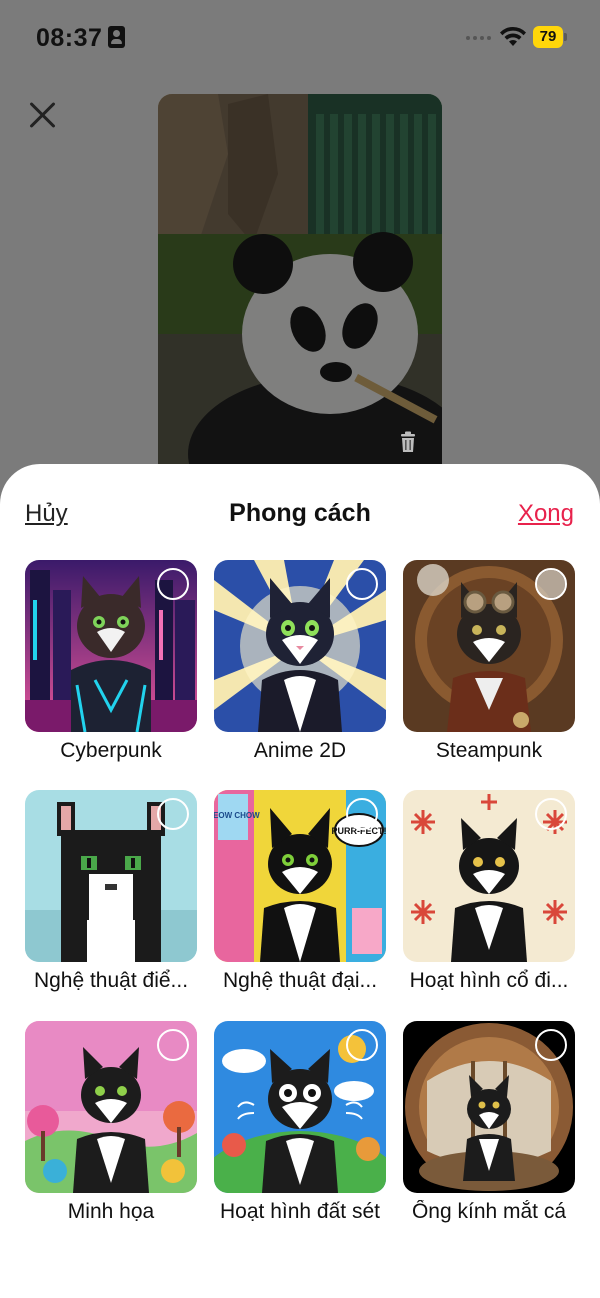 This screenshot has height=1298, width=600. I want to click on style-thumbnail: MEOW CHOW PURR-FECT!, so click(300, 876).